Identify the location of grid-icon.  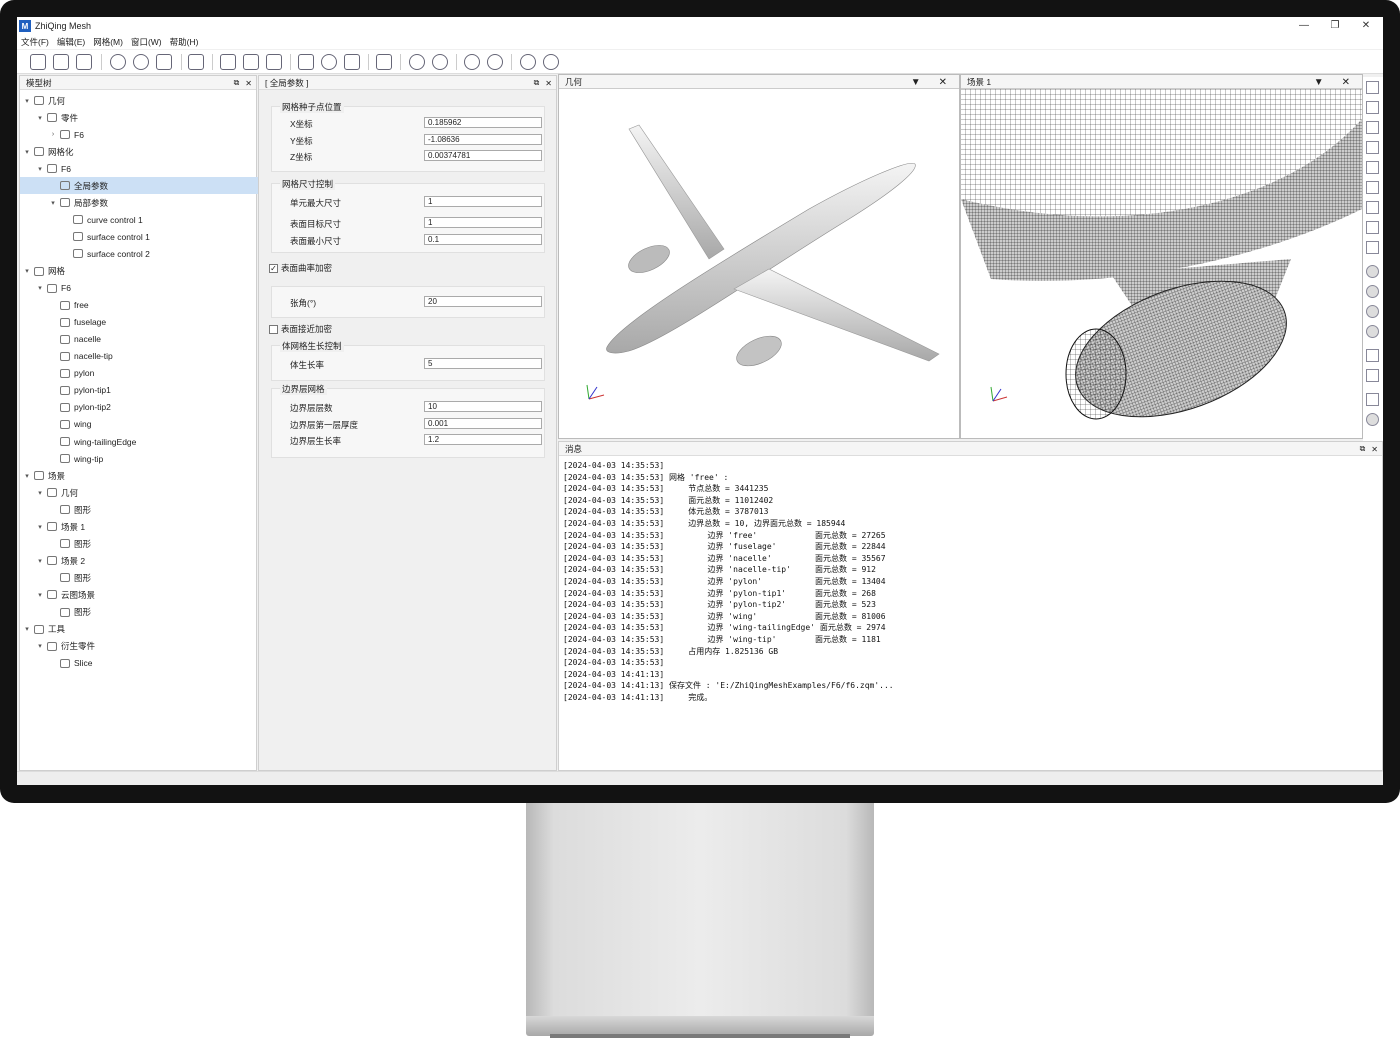
(1372, 375).